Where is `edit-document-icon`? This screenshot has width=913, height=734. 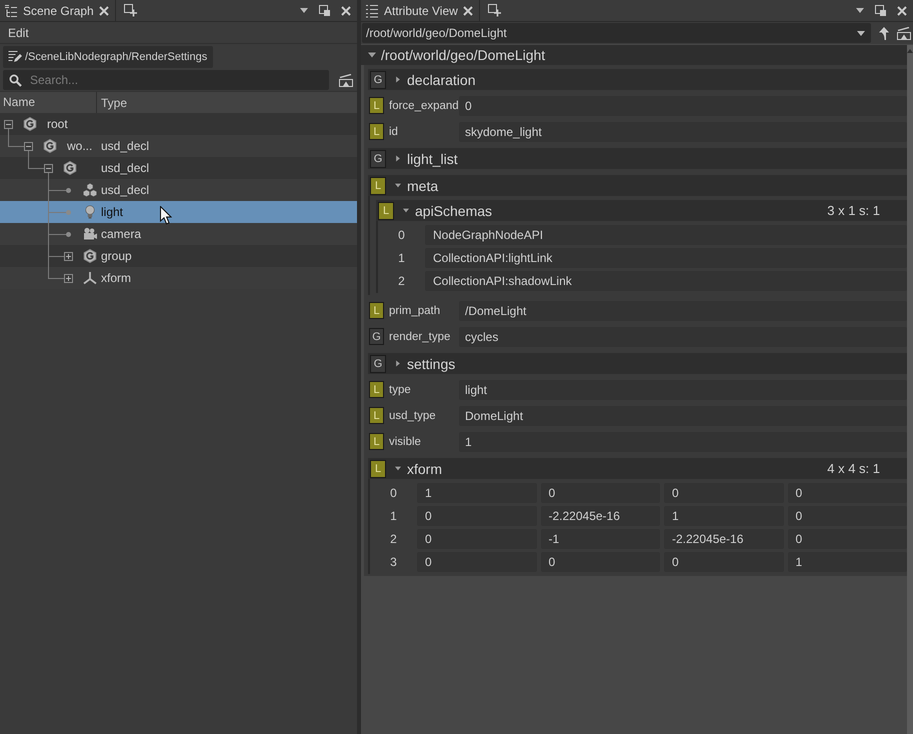 edit-document-icon is located at coordinates (15, 56).